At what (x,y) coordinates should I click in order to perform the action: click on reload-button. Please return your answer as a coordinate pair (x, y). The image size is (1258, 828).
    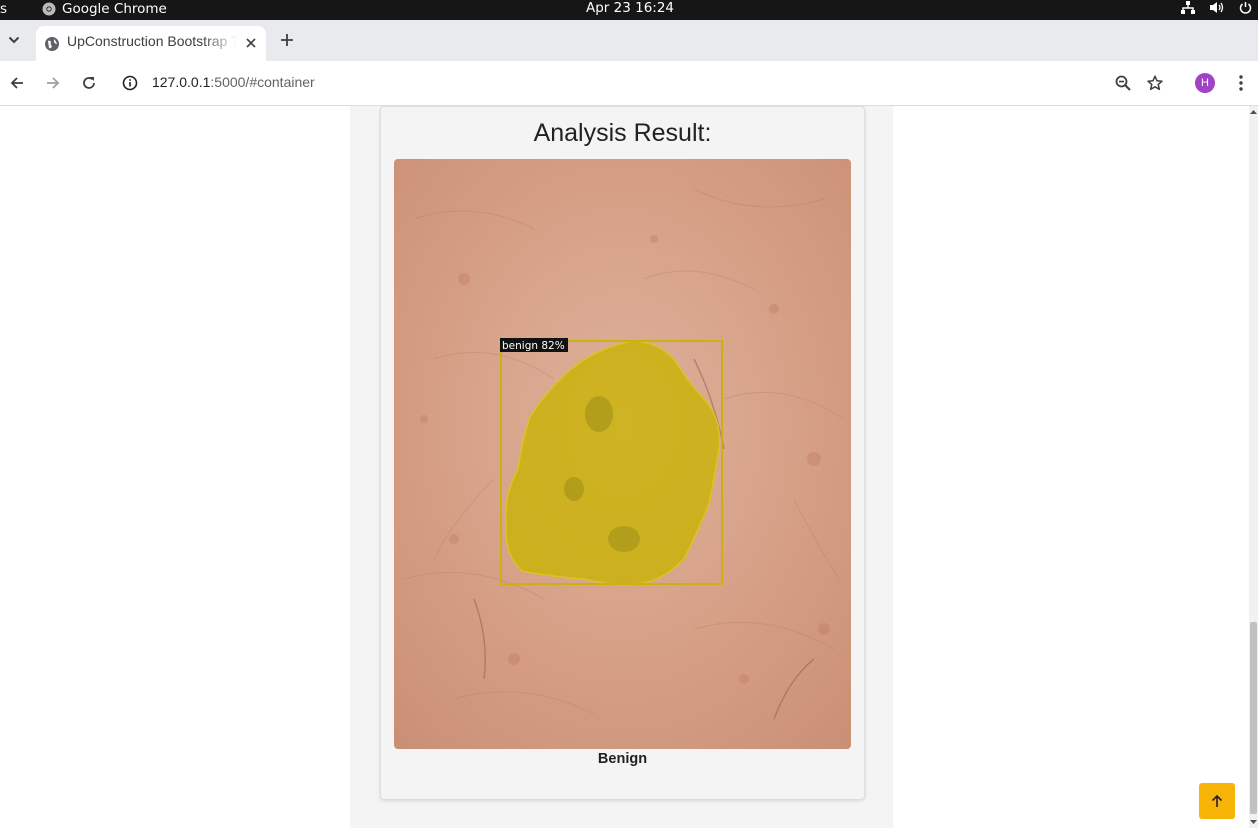
    Looking at the image, I should click on (89, 83).